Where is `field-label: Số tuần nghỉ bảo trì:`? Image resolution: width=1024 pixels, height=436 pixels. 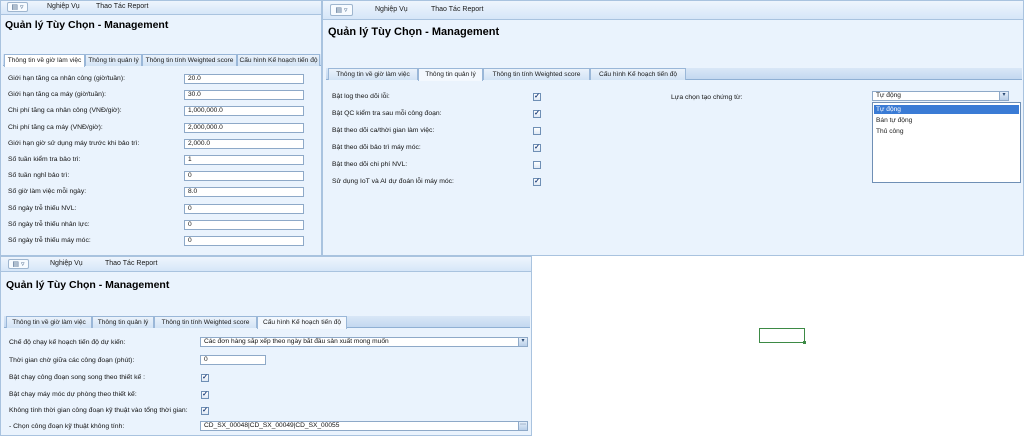 field-label: Số tuần nghỉ bảo trì: is located at coordinates (39, 176).